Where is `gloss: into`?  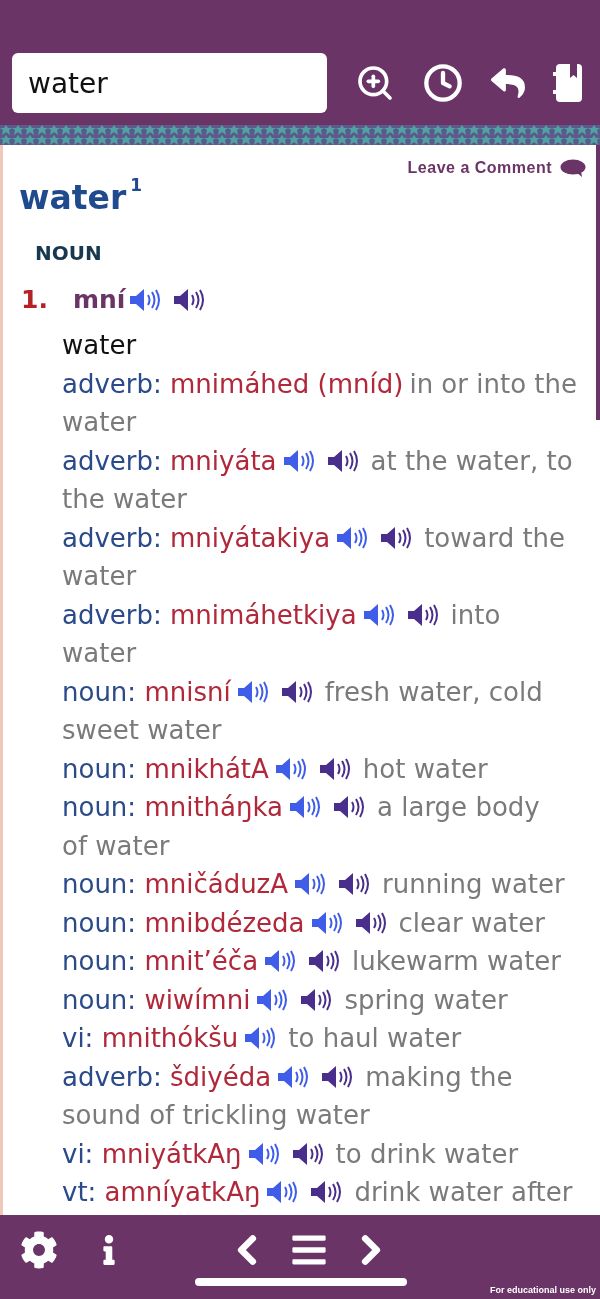 gloss: into is located at coordinates (475, 614).